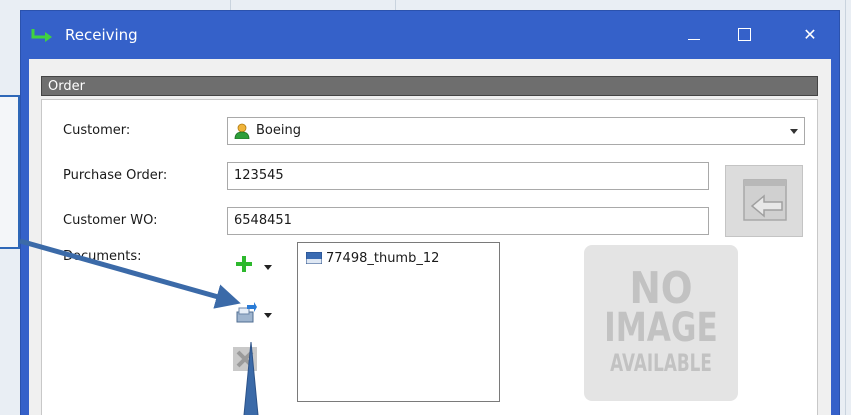  I want to click on customer-wo-input: 6548451, so click(468, 221).